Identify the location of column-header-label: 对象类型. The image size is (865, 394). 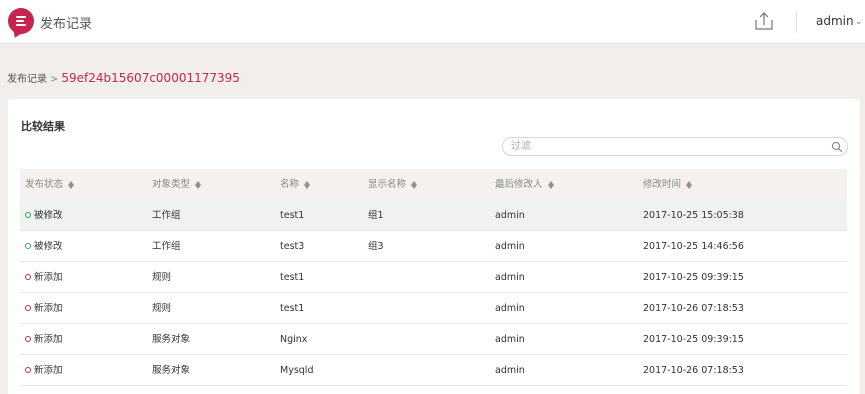
(171, 184).